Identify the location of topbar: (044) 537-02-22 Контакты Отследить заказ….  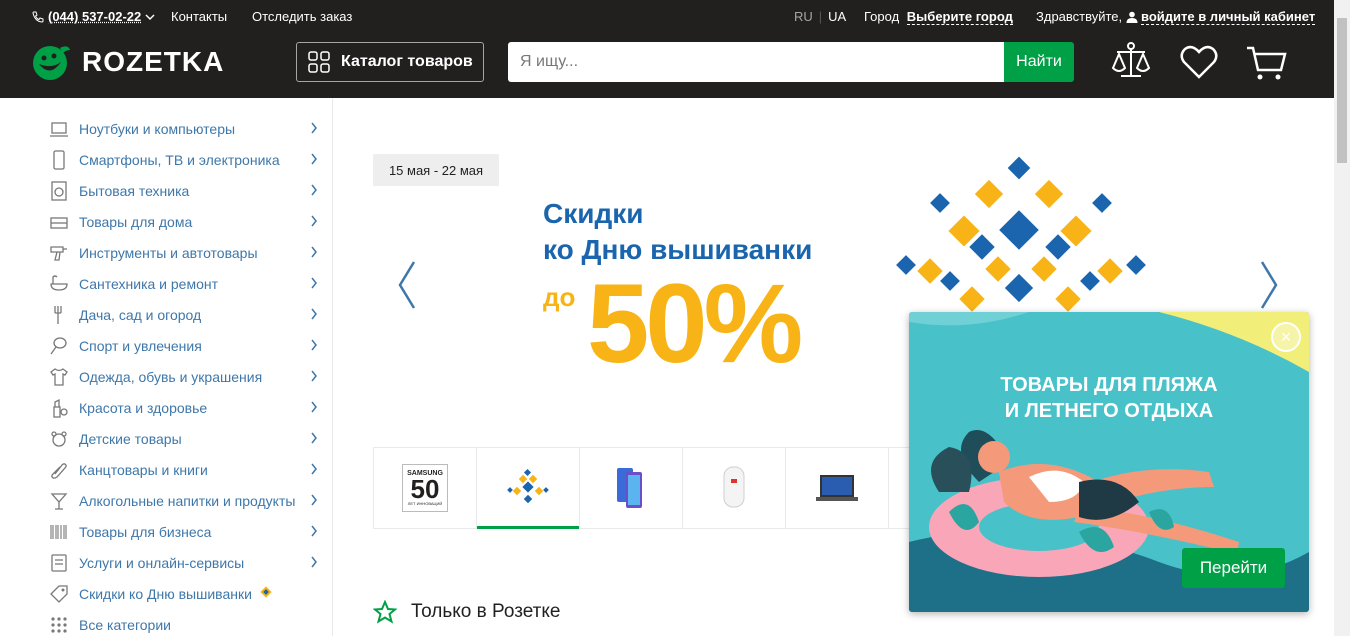
(667, 16).